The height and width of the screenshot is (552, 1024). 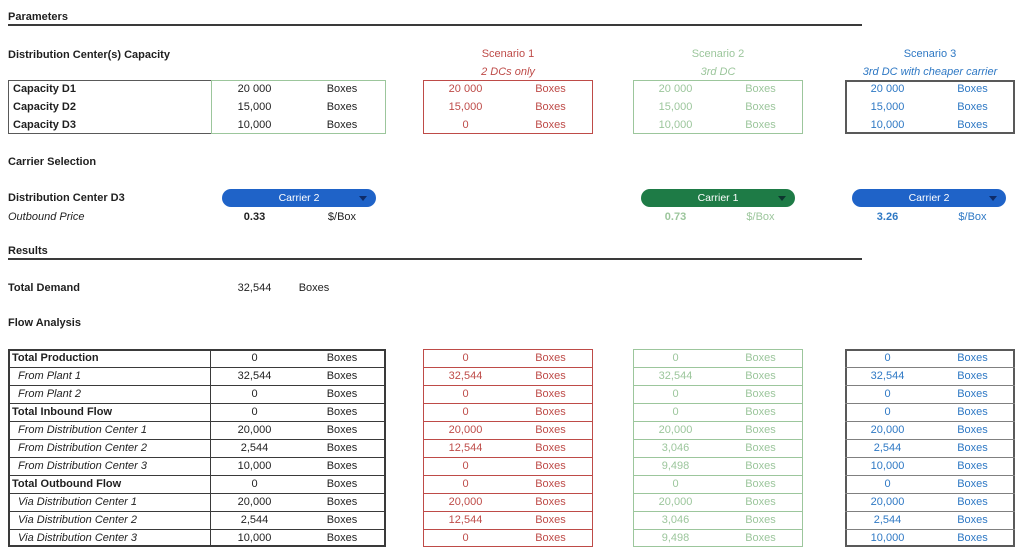 What do you see at coordinates (760, 107) in the screenshot?
I see `capacity-scenario2-unit-cell: Boxes` at bounding box center [760, 107].